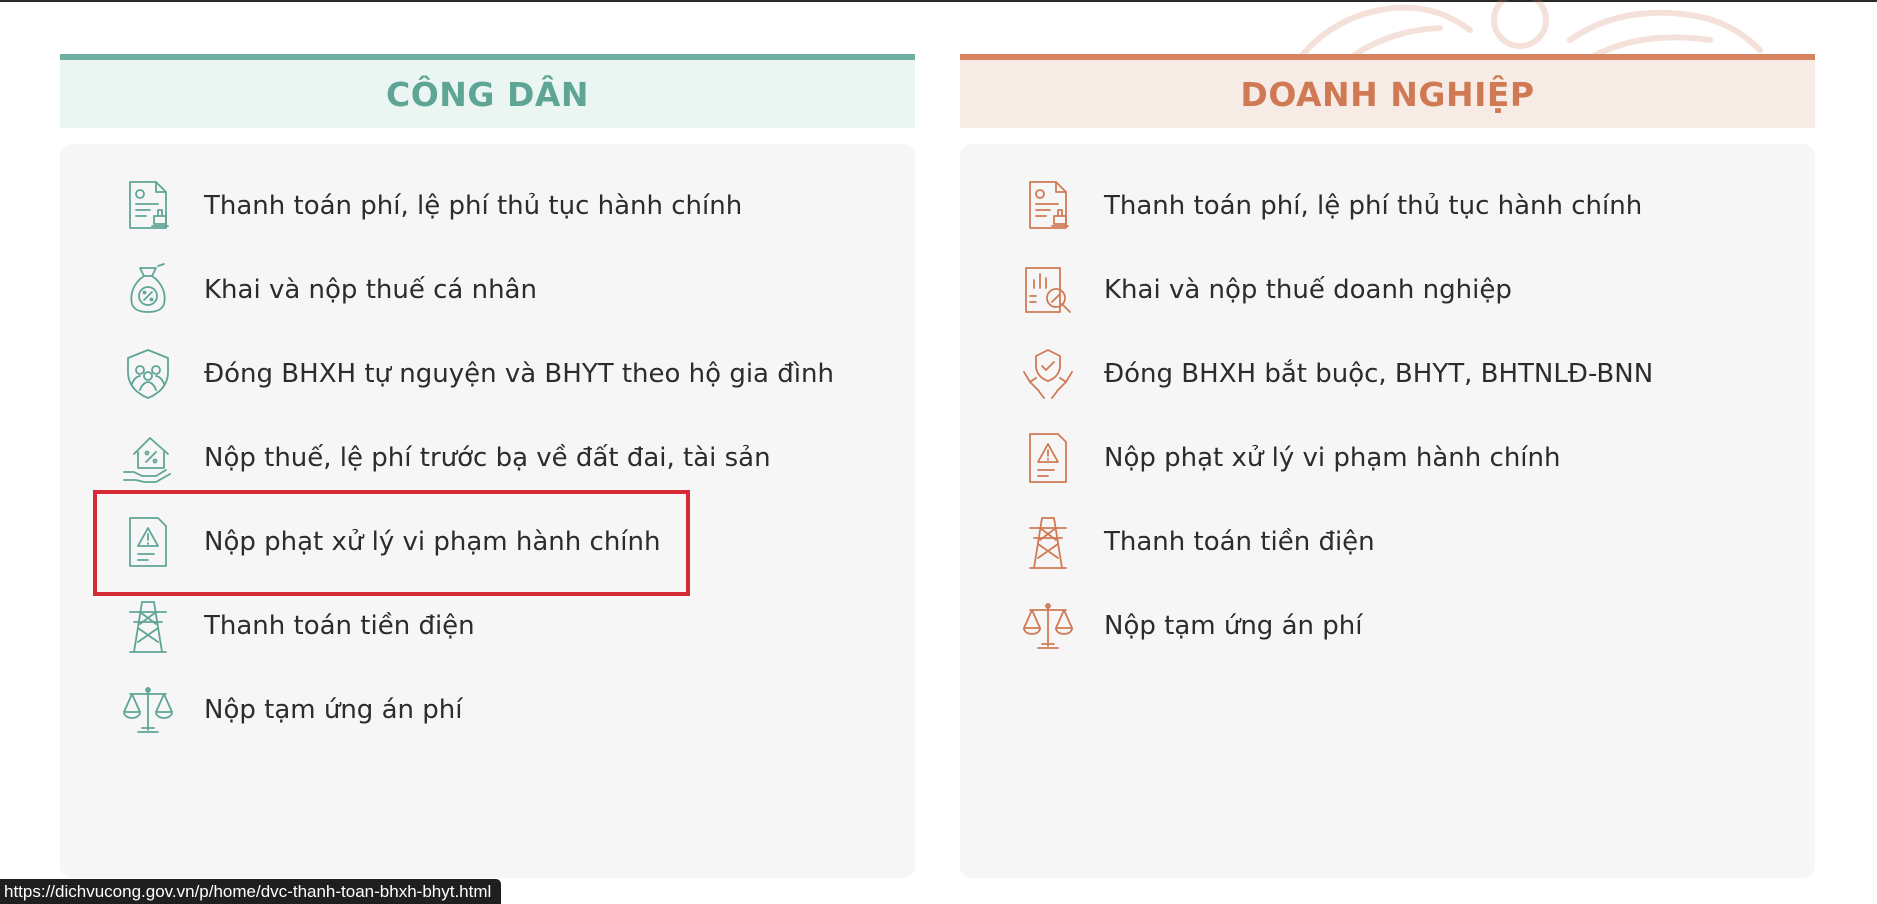 Image resolution: width=1877 pixels, height=904 pixels. What do you see at coordinates (148, 458) in the screenshot?
I see `house-hand-percent-icon` at bounding box center [148, 458].